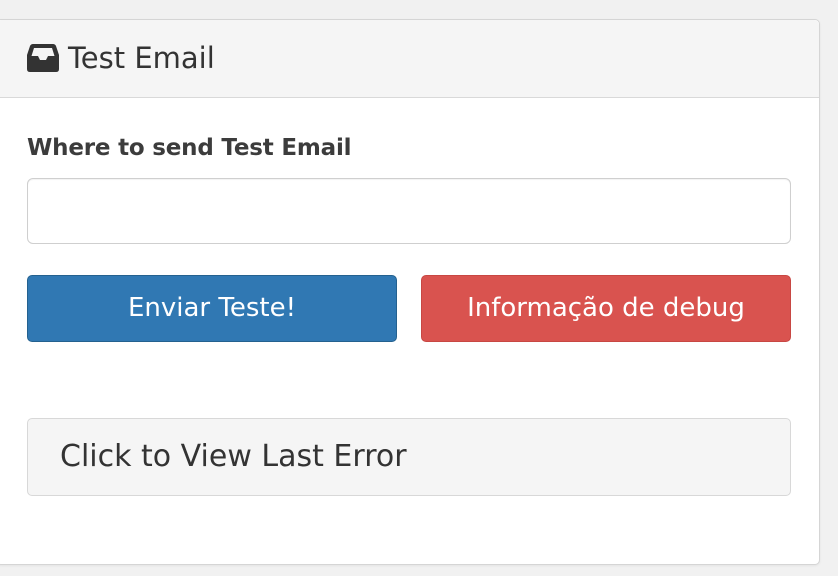  I want to click on inbox-icon, so click(43, 58).